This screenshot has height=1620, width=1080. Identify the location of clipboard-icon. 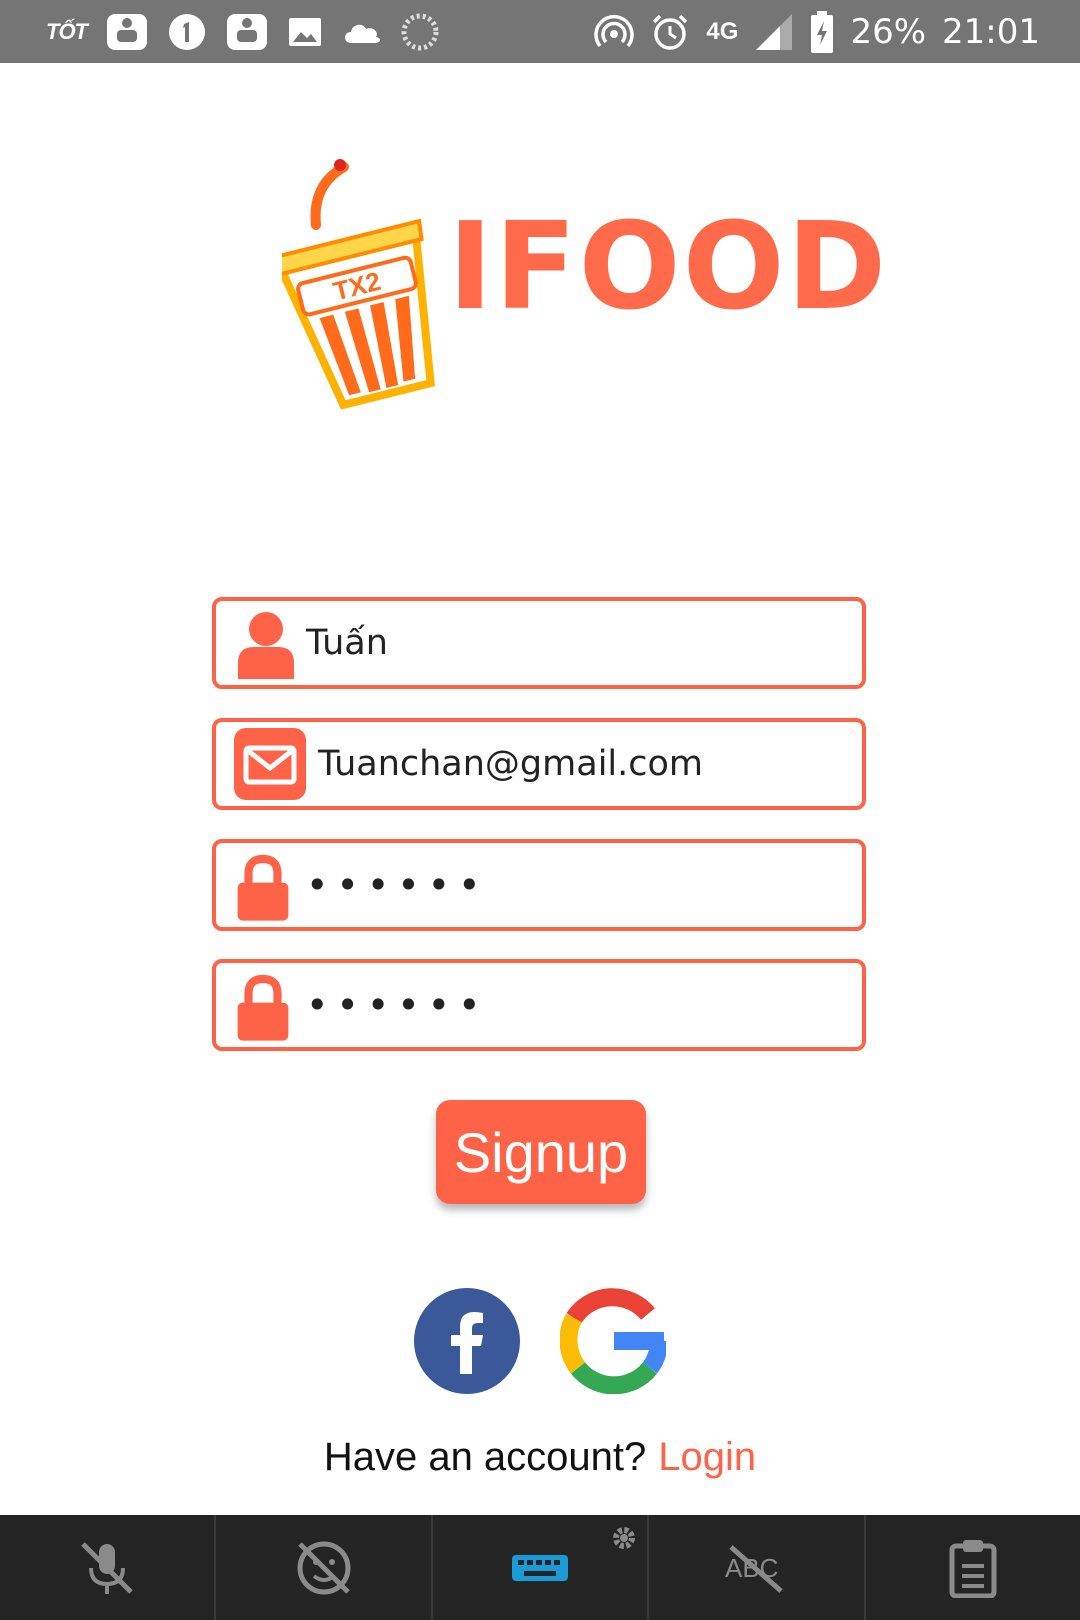
(973, 1568).